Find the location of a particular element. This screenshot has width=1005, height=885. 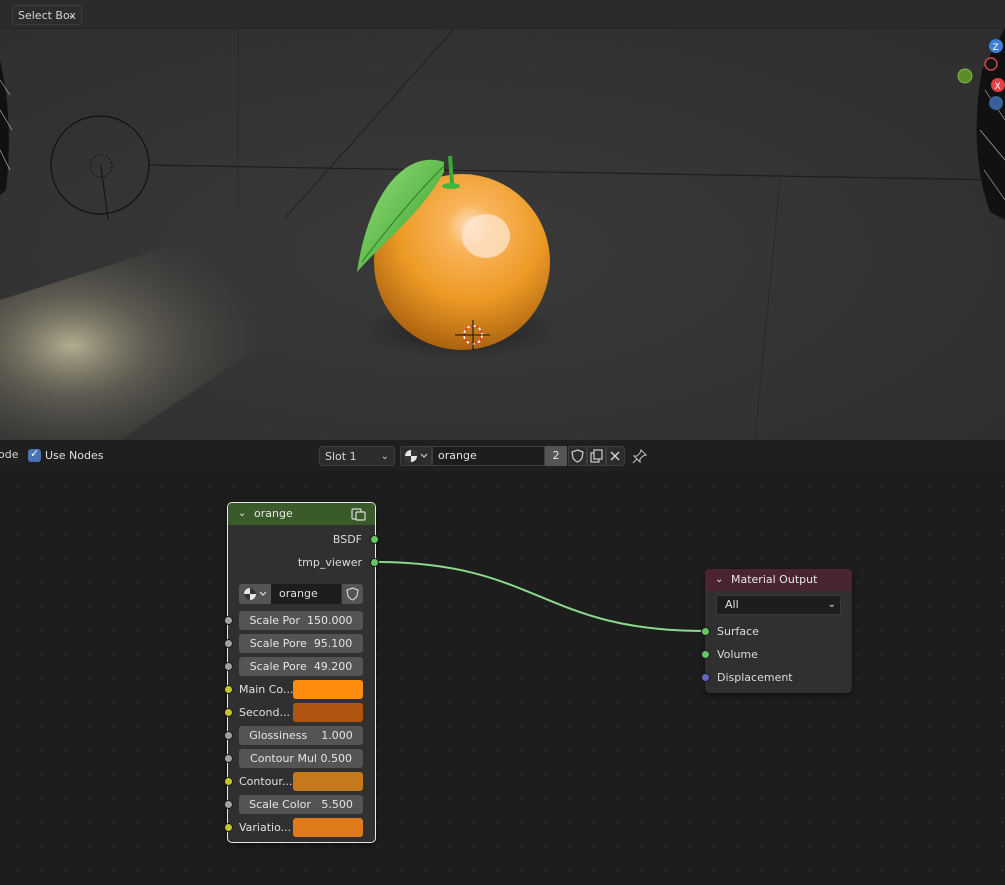

input-socket-glossiness is located at coordinates (228, 735).